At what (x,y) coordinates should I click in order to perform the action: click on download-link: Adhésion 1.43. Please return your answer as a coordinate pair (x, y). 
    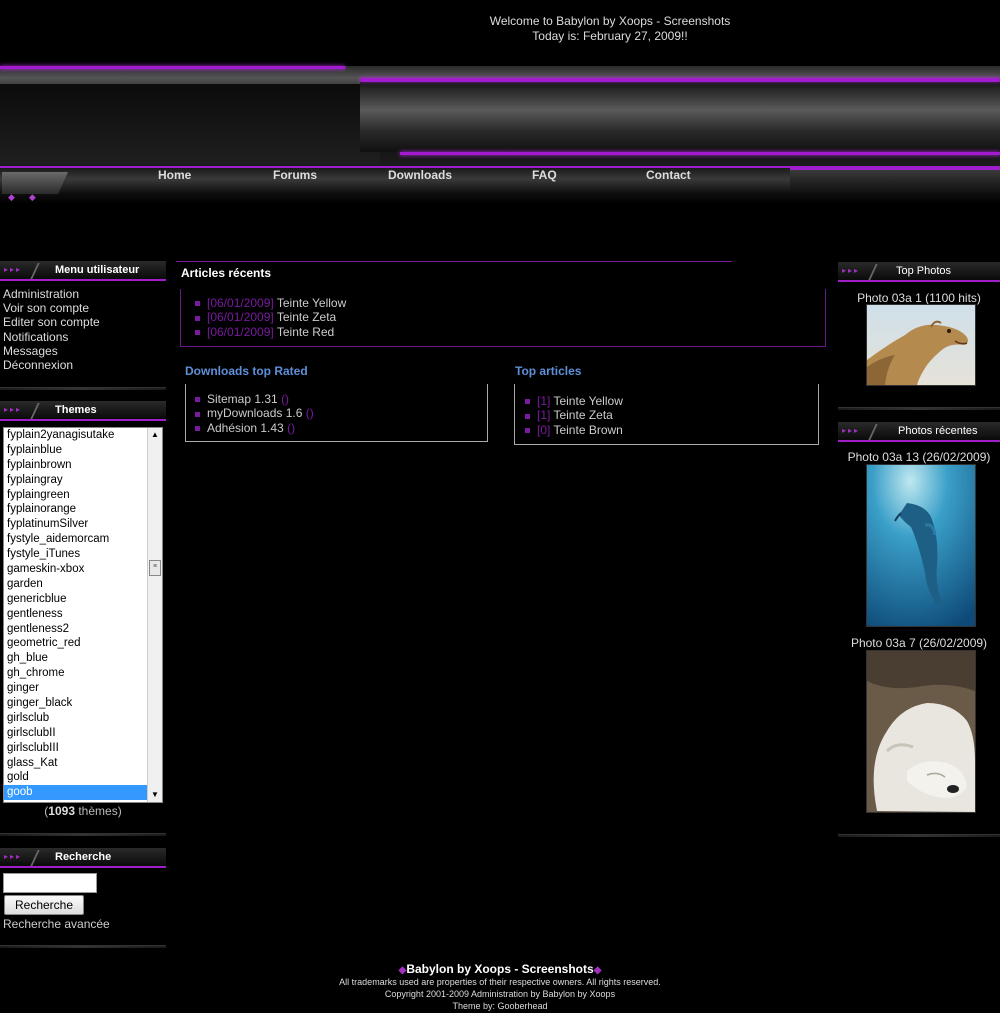
    Looking at the image, I should click on (245, 428).